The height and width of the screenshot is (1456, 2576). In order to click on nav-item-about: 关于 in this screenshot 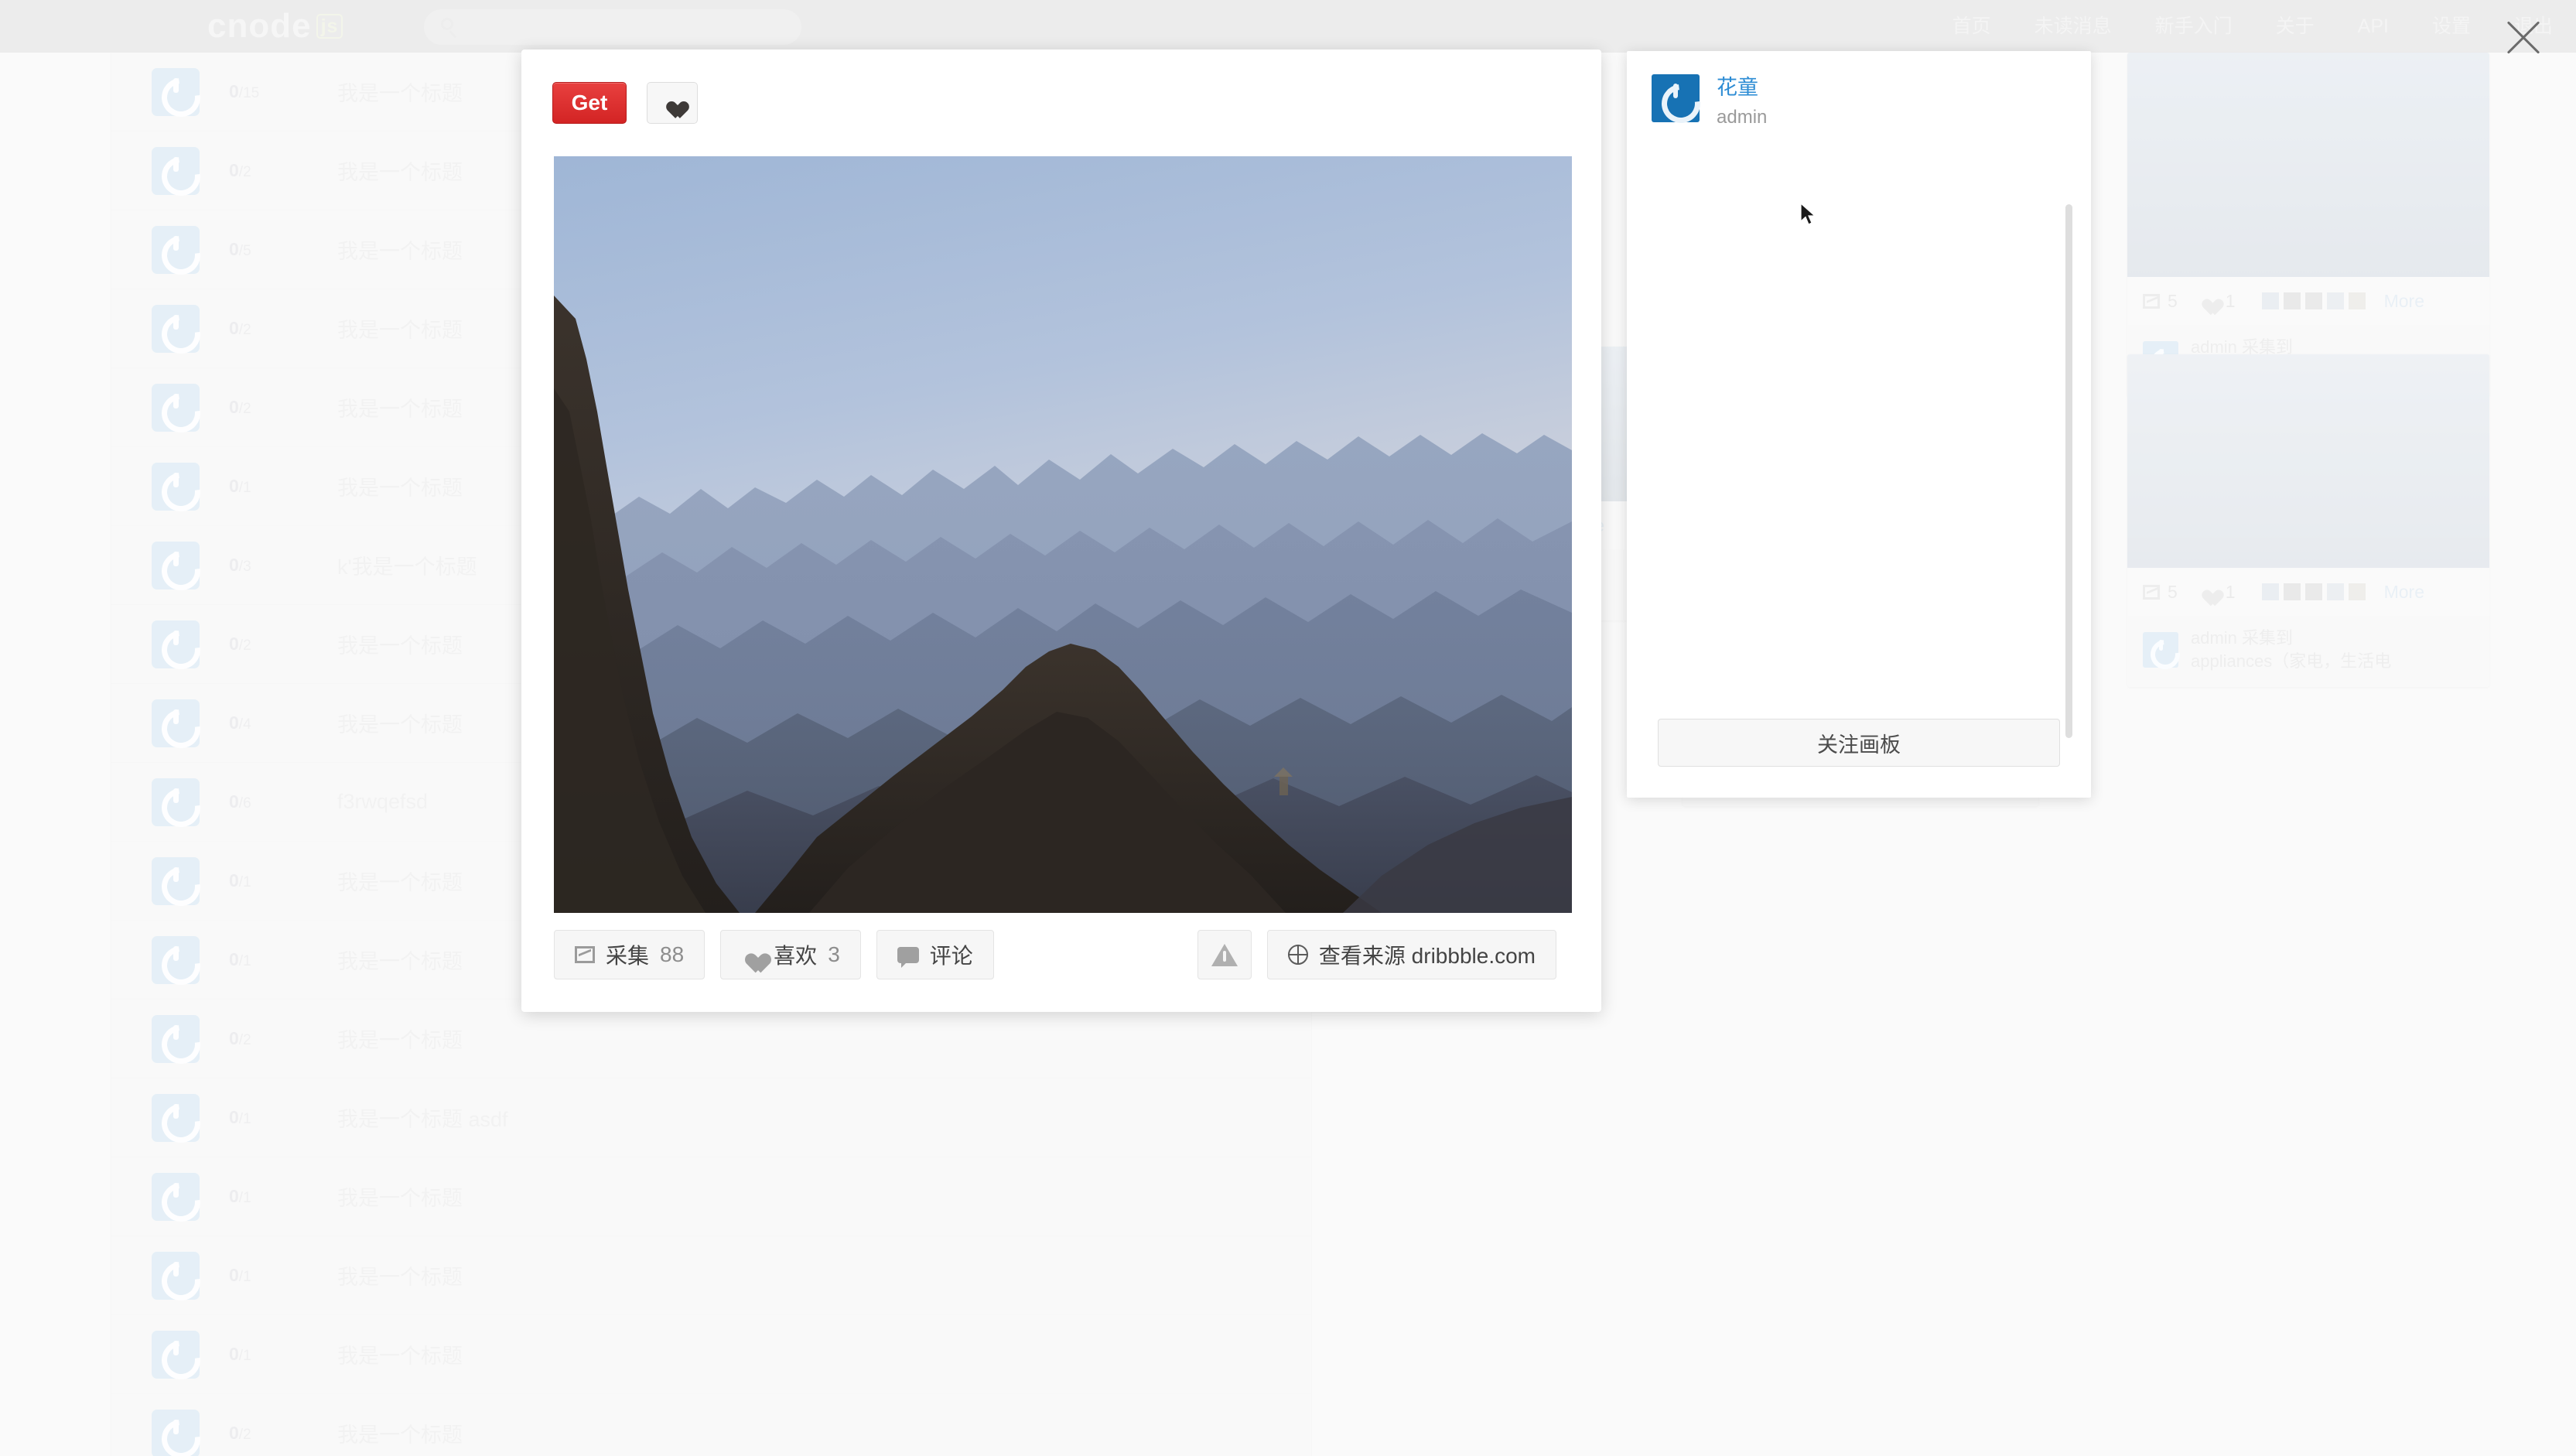, I will do `click(2295, 26)`.